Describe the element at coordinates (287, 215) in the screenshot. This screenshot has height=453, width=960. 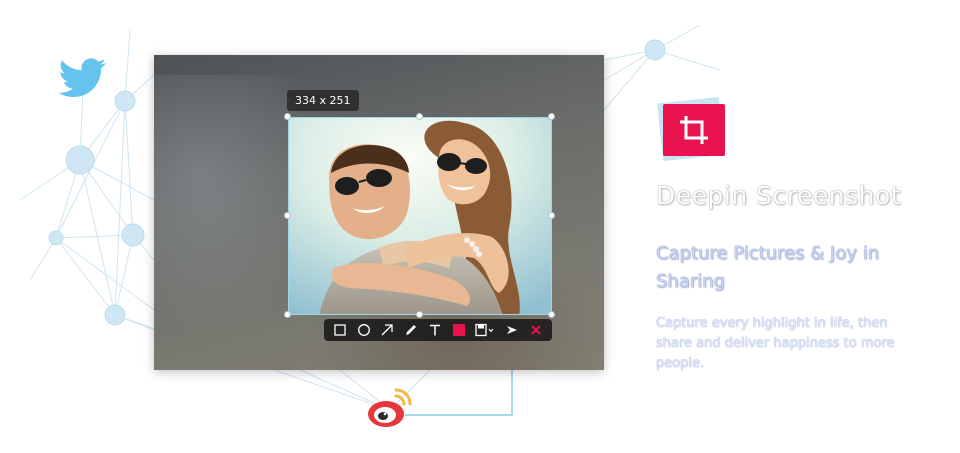
I see `resize-handle-left` at that location.